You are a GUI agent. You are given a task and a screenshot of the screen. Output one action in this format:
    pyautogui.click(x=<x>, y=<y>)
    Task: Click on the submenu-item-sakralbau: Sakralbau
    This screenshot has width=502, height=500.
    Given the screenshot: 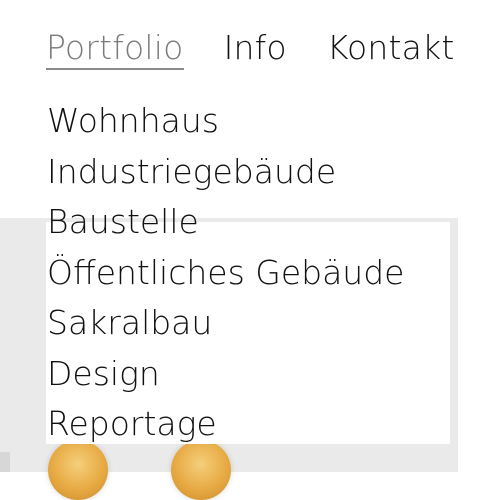 What is the action you would take?
    pyautogui.click(x=225, y=323)
    